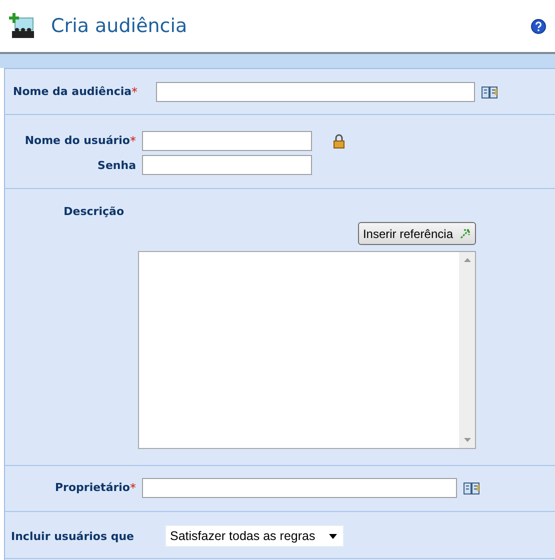 The height and width of the screenshot is (560, 555). Describe the element at coordinates (23, 26) in the screenshot. I see `audience-add-icon` at that location.